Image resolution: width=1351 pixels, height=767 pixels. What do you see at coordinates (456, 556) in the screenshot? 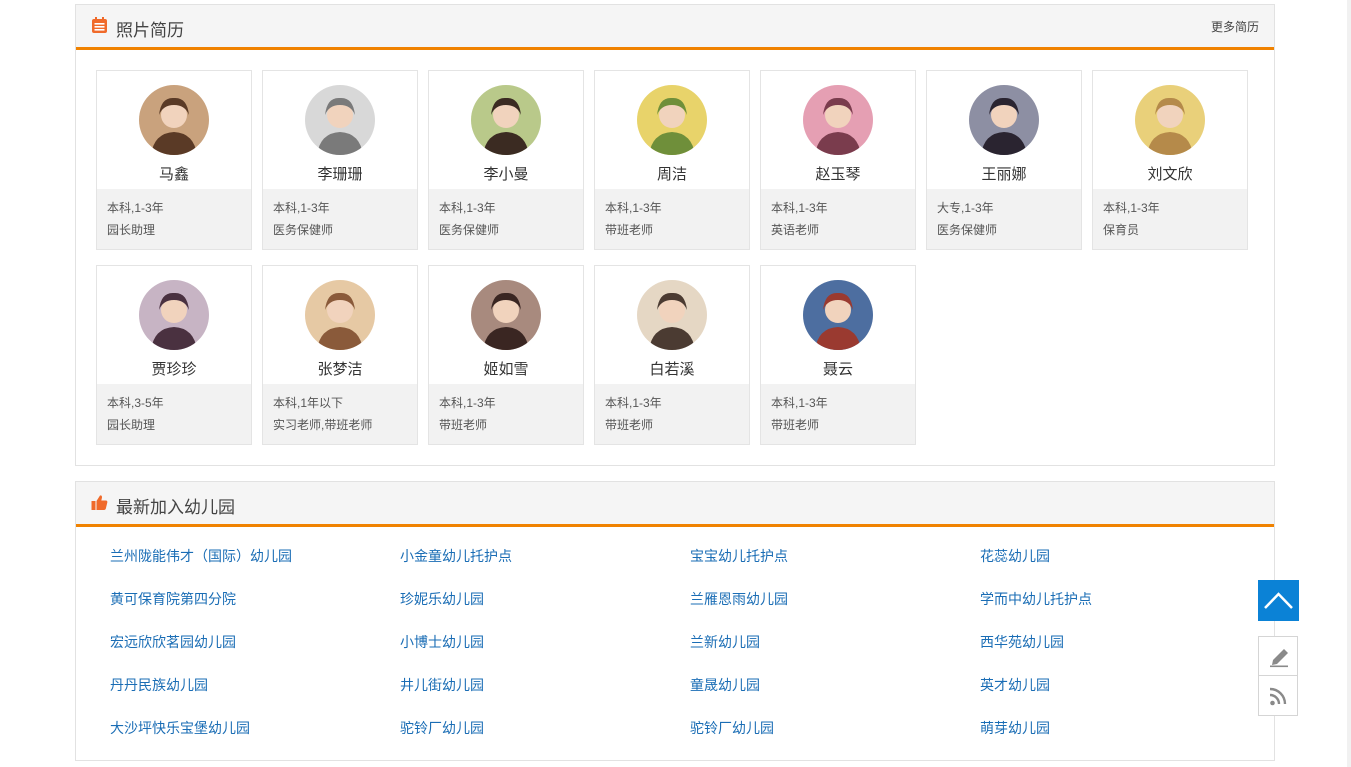
I see `kindergarten-link: 小金童幼儿托护点` at bounding box center [456, 556].